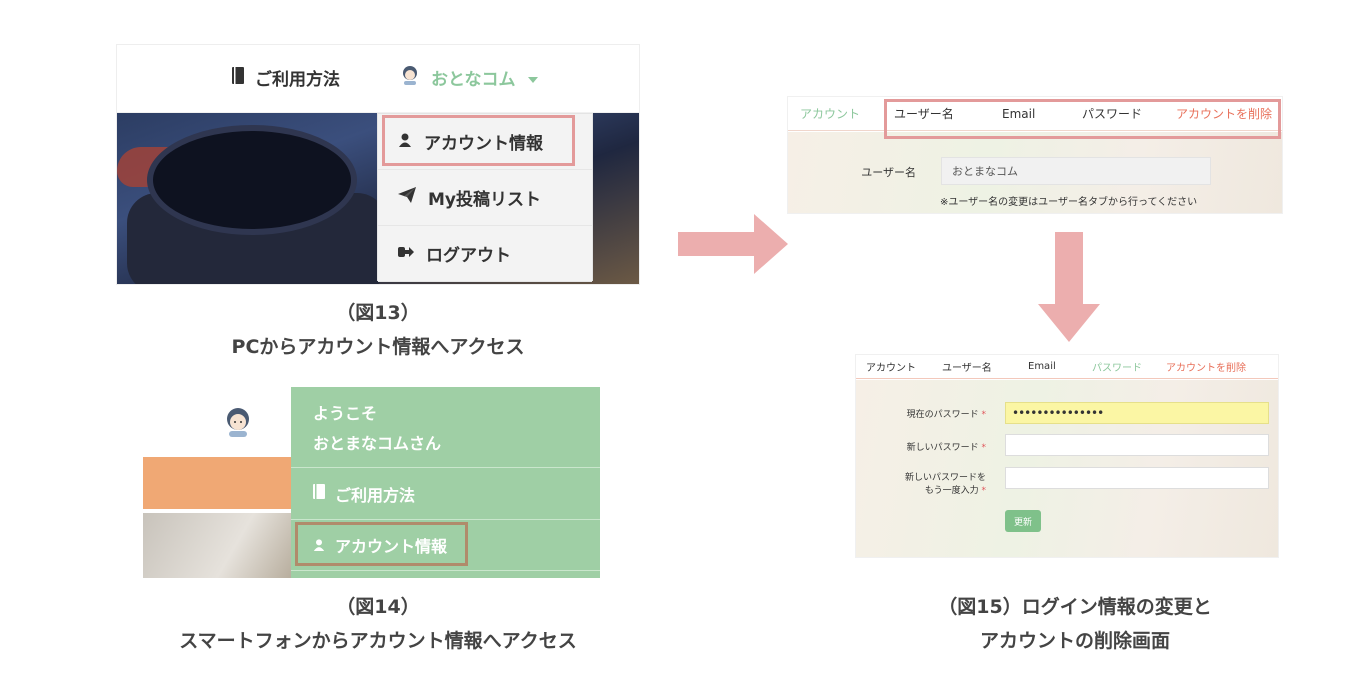  What do you see at coordinates (377, 443) in the screenshot?
I see `welcome-line2: おとまなコムさん` at bounding box center [377, 443].